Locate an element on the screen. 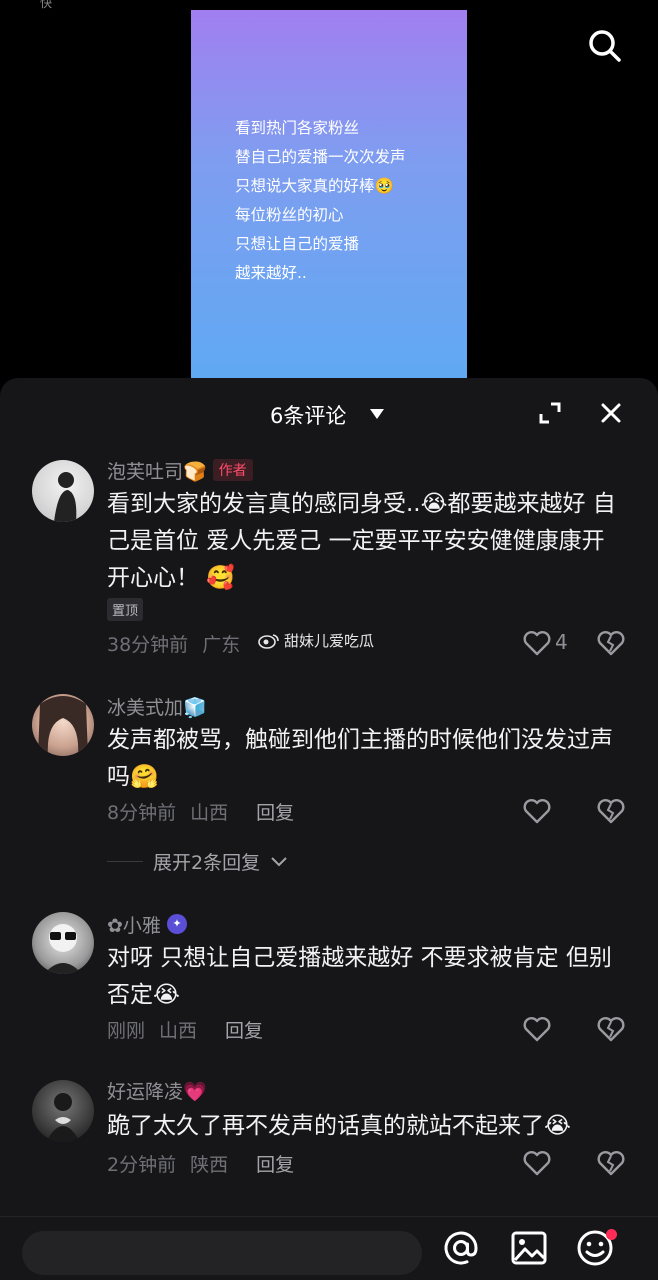 This screenshot has width=658, height=1280. comment-text: 对呀 只想让自己爱播越来越好 不要求被肯定 但别否定😭 is located at coordinates (367, 977).